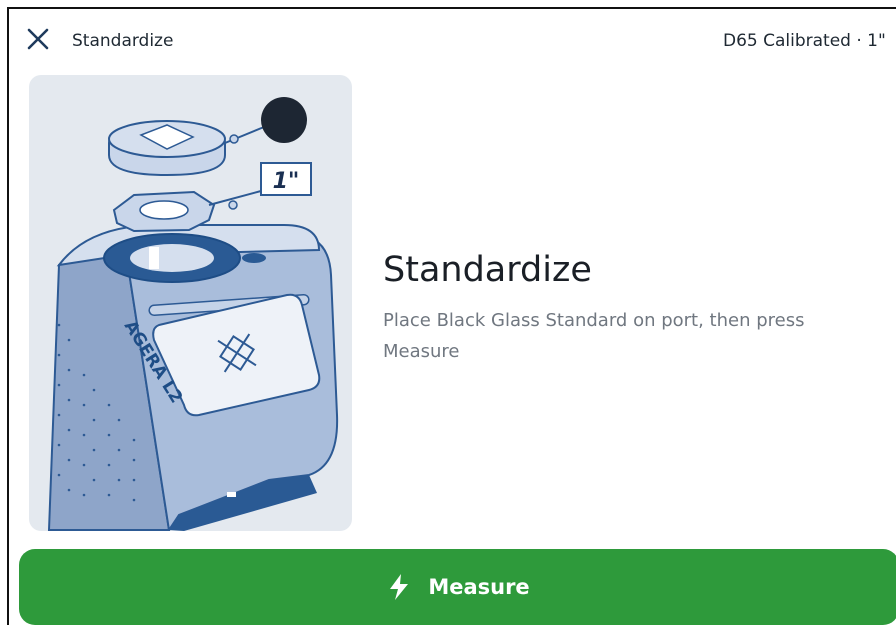  I want to click on bolt-icon, so click(399, 587).